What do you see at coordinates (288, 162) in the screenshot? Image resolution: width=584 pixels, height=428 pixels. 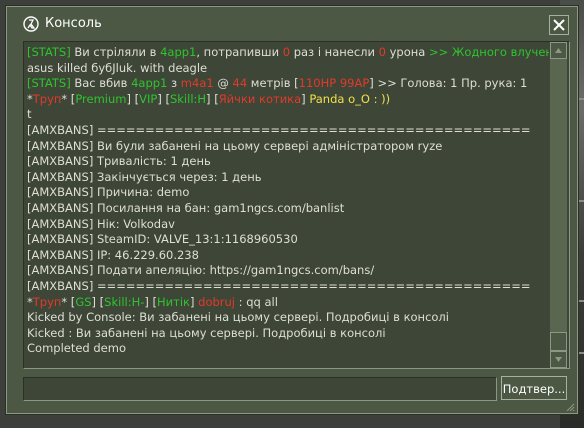 I see `console-line: [AMXBANS] Тривалість: 1 день` at bounding box center [288, 162].